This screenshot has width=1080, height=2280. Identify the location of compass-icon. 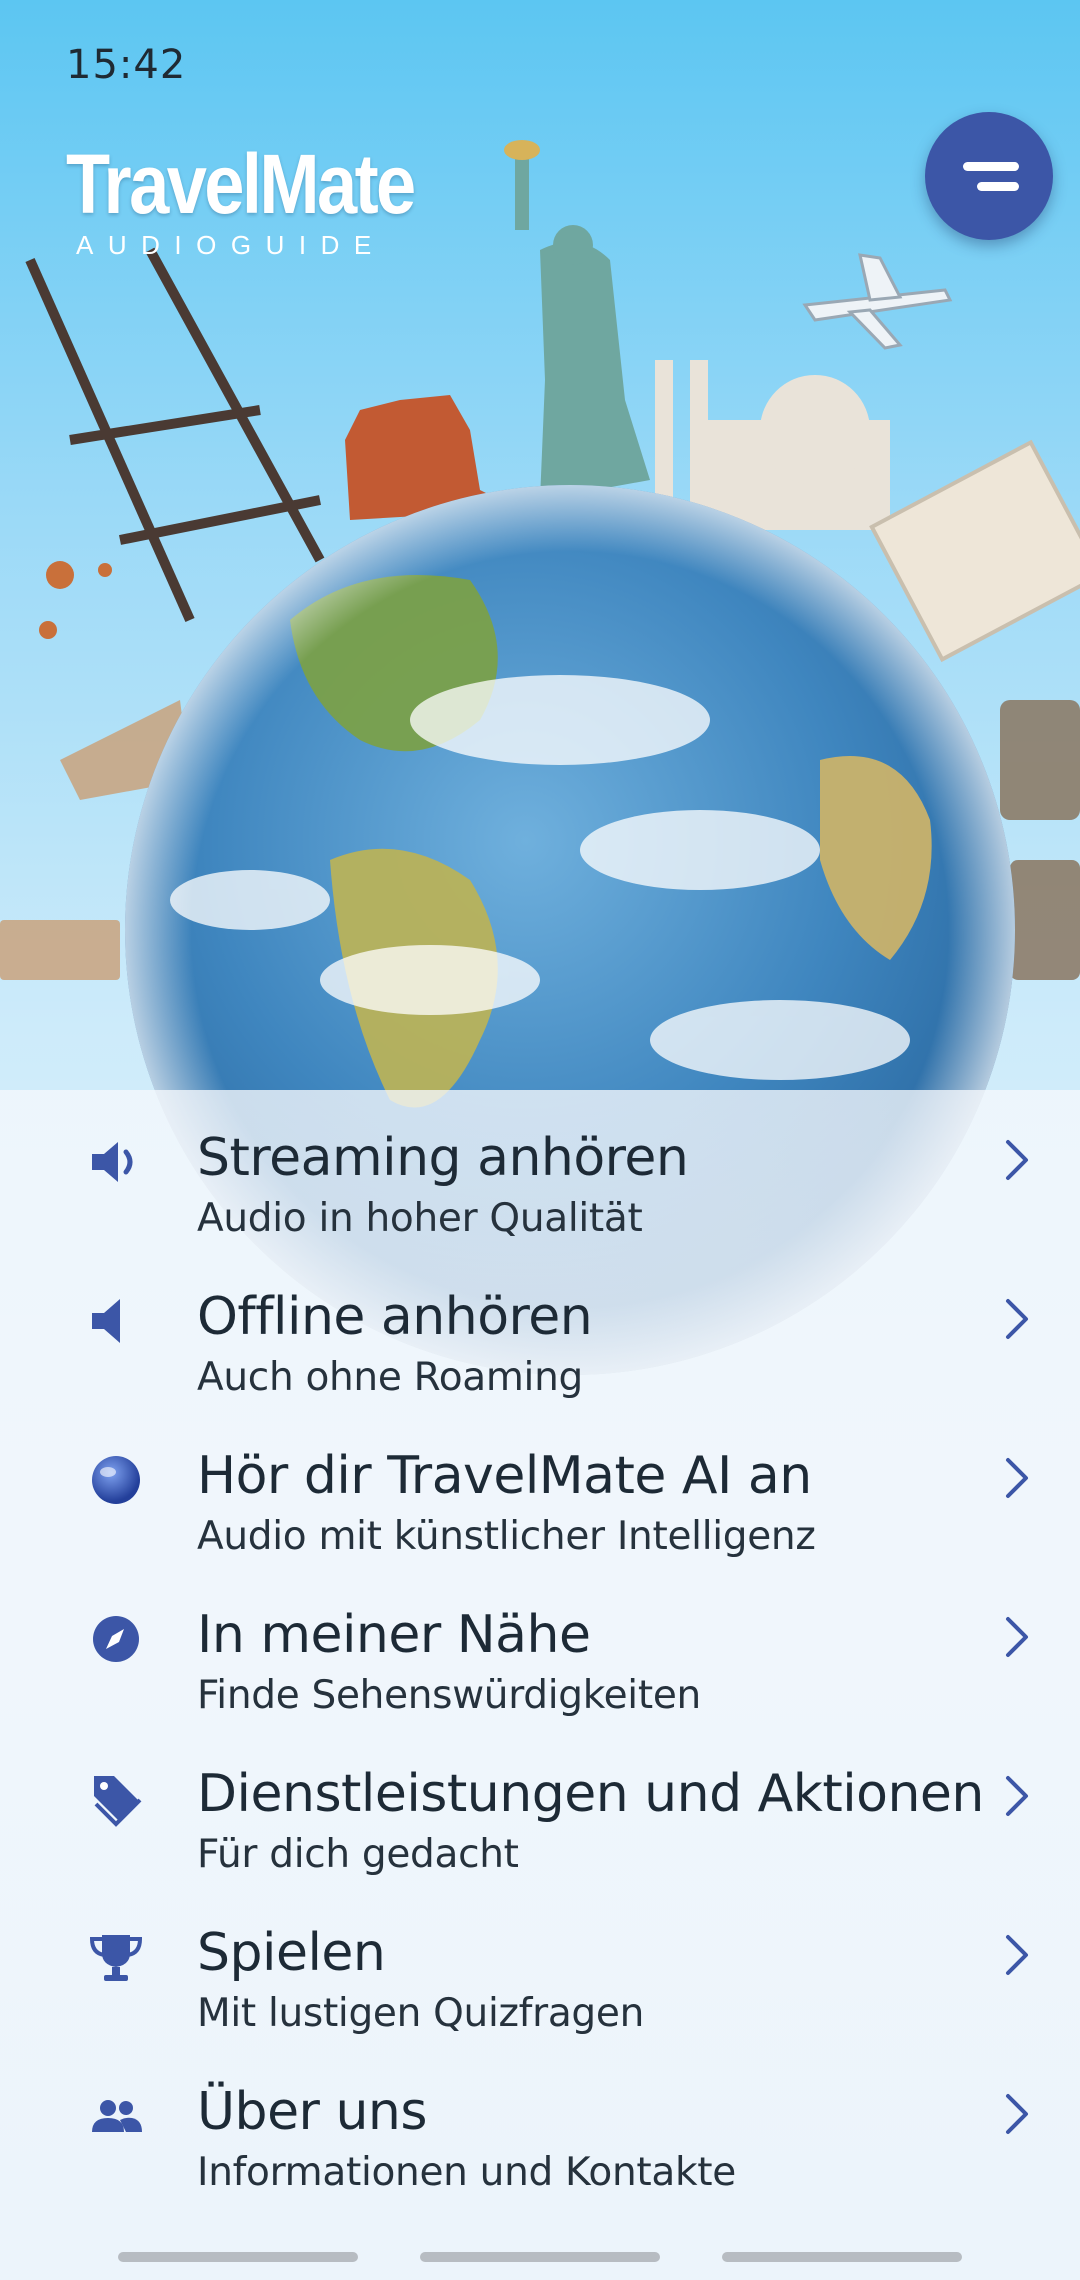
(116, 1639).